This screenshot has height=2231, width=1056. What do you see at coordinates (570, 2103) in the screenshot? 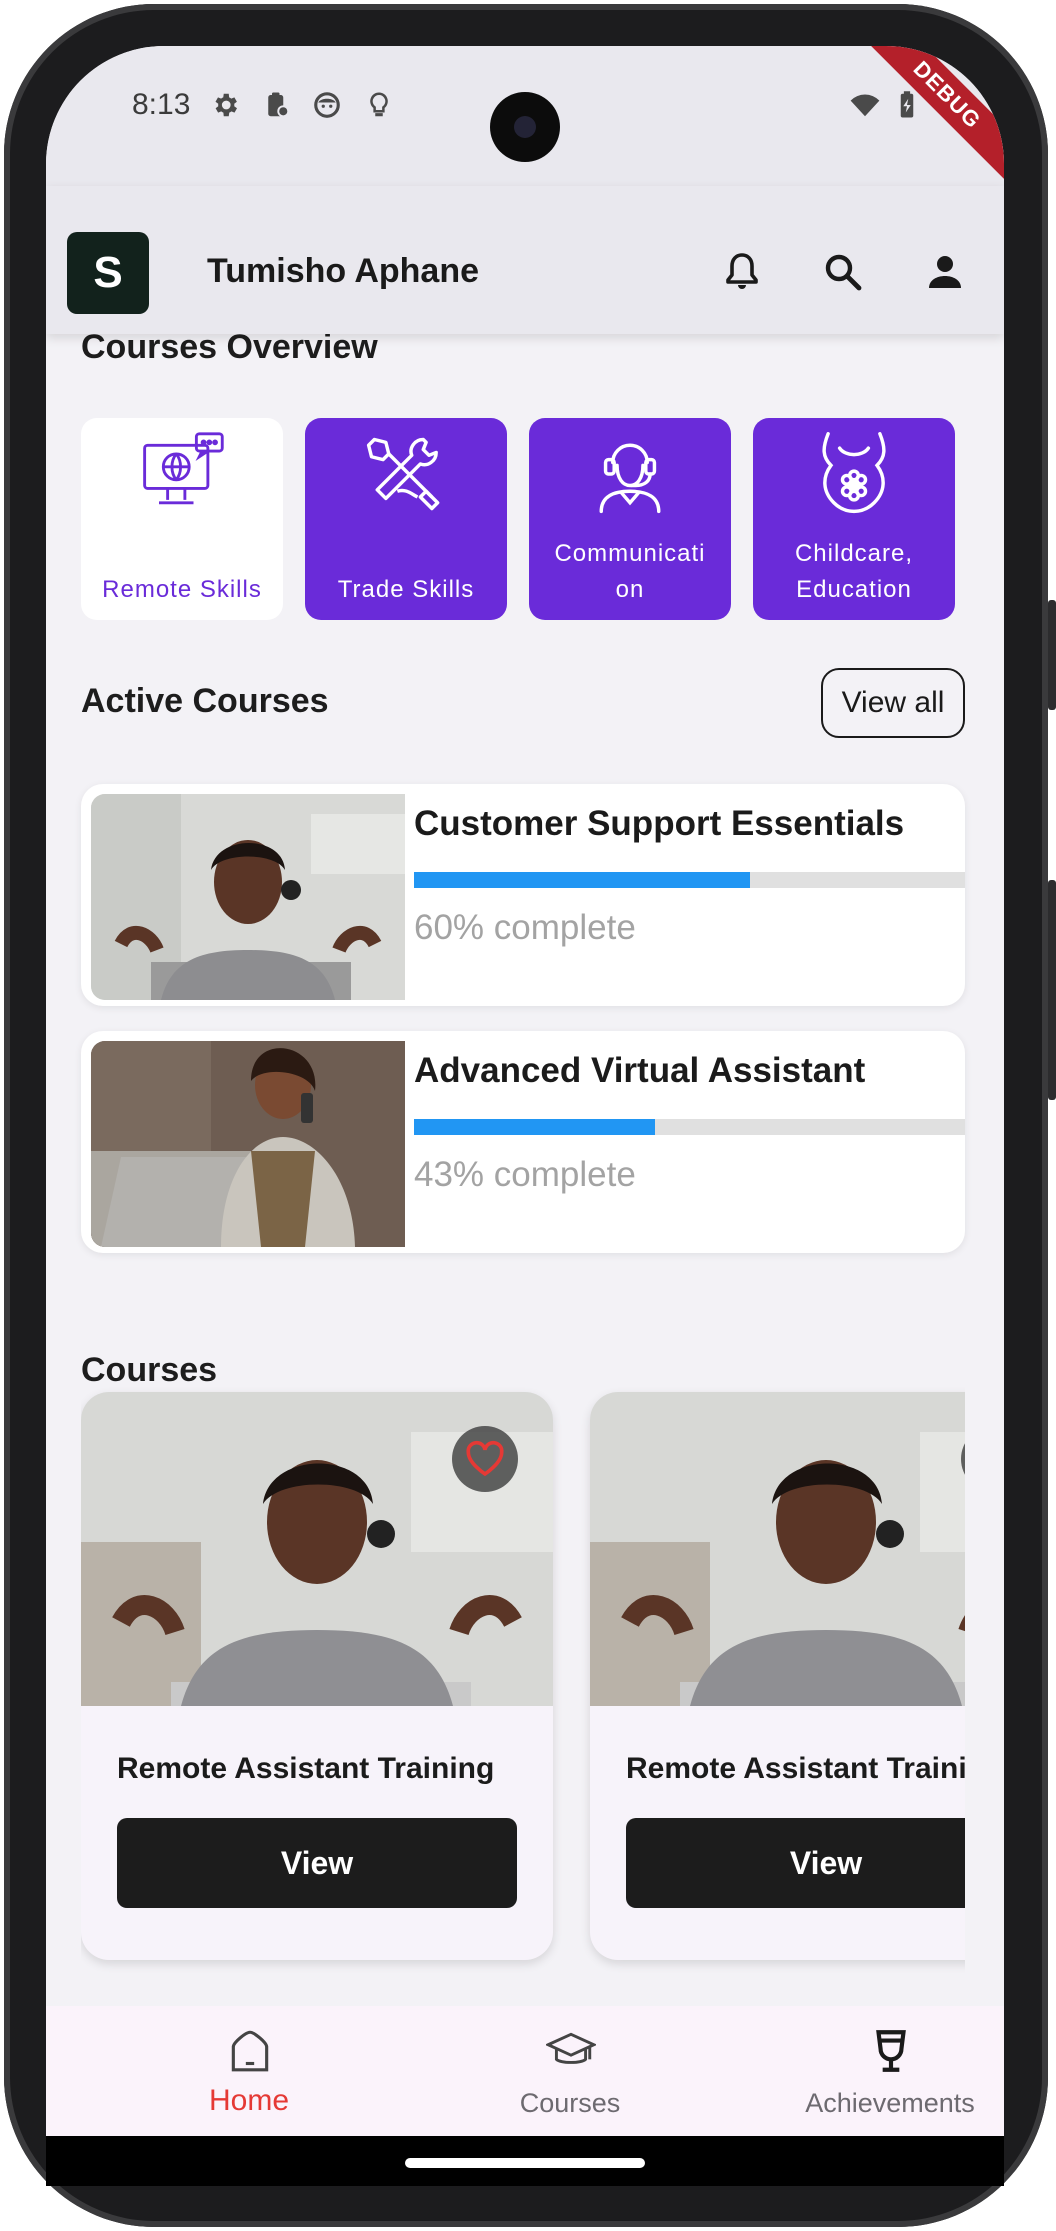
I see `nav-courses-label: Courses` at bounding box center [570, 2103].